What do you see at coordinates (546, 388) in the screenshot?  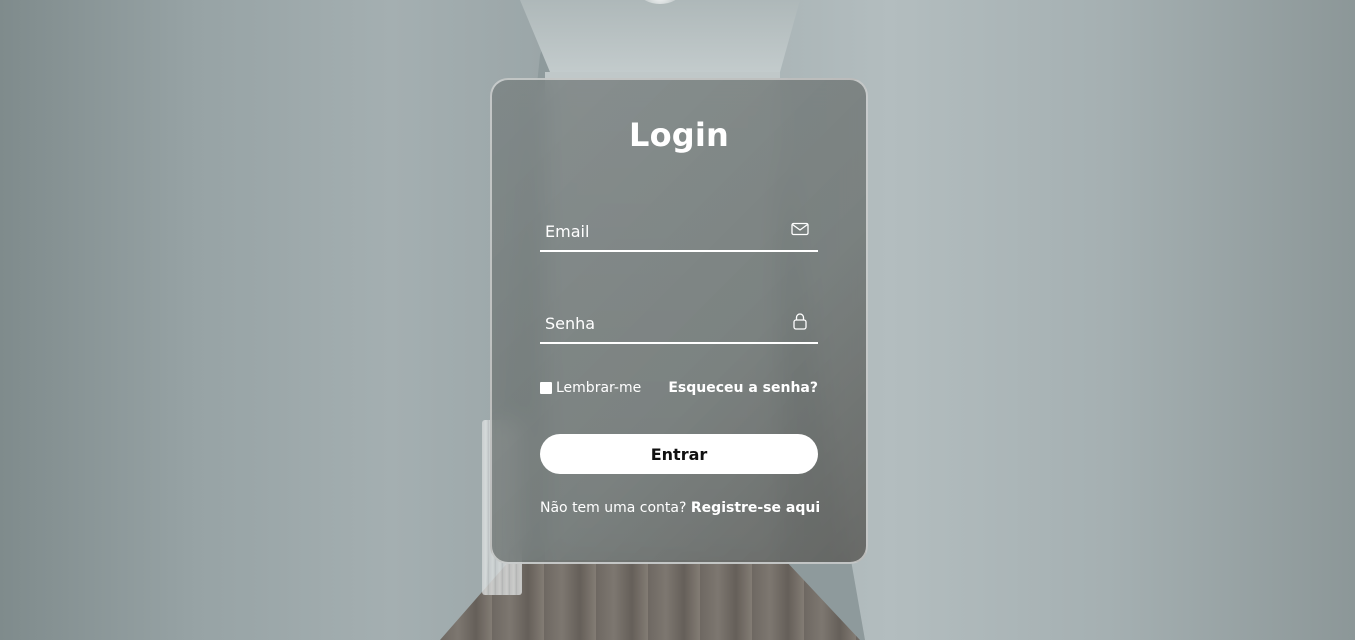 I see `remember-me-checkbox` at bounding box center [546, 388].